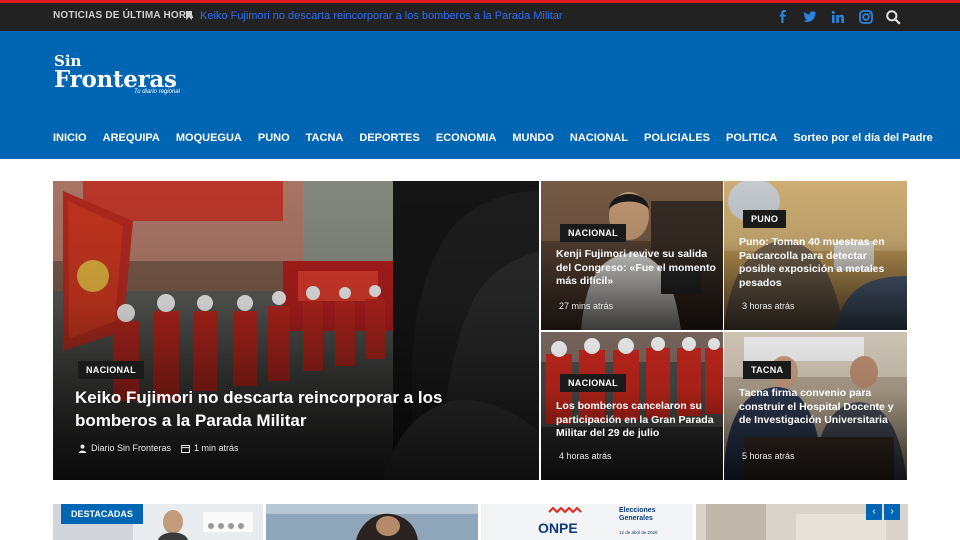  What do you see at coordinates (157, 92) in the screenshot?
I see `logo-tagline: Tu diario regional` at bounding box center [157, 92].